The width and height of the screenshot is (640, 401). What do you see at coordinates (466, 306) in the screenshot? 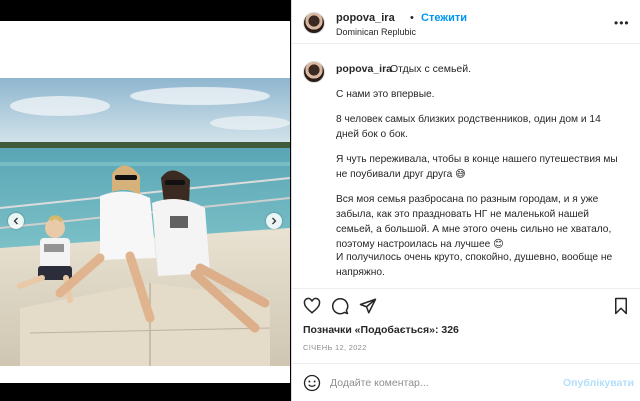
I see `action-bar` at bounding box center [466, 306].